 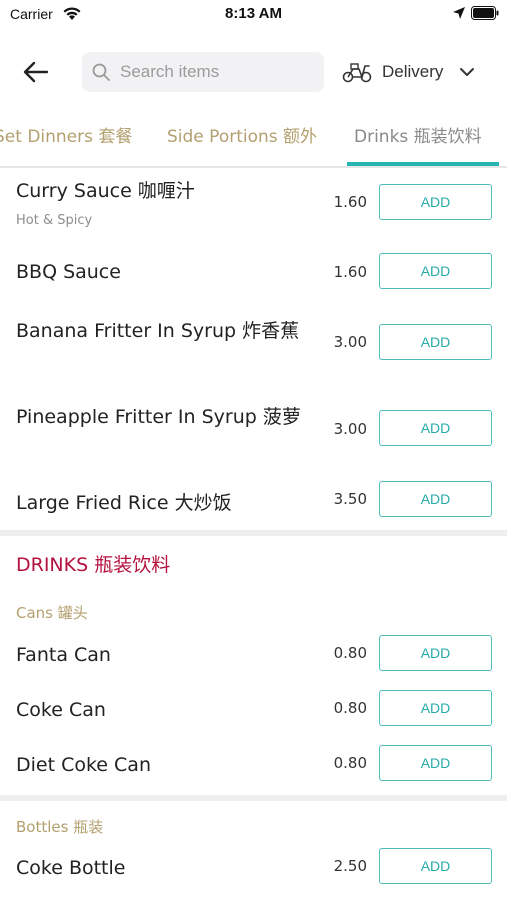 I want to click on back-button, so click(x=36, y=72).